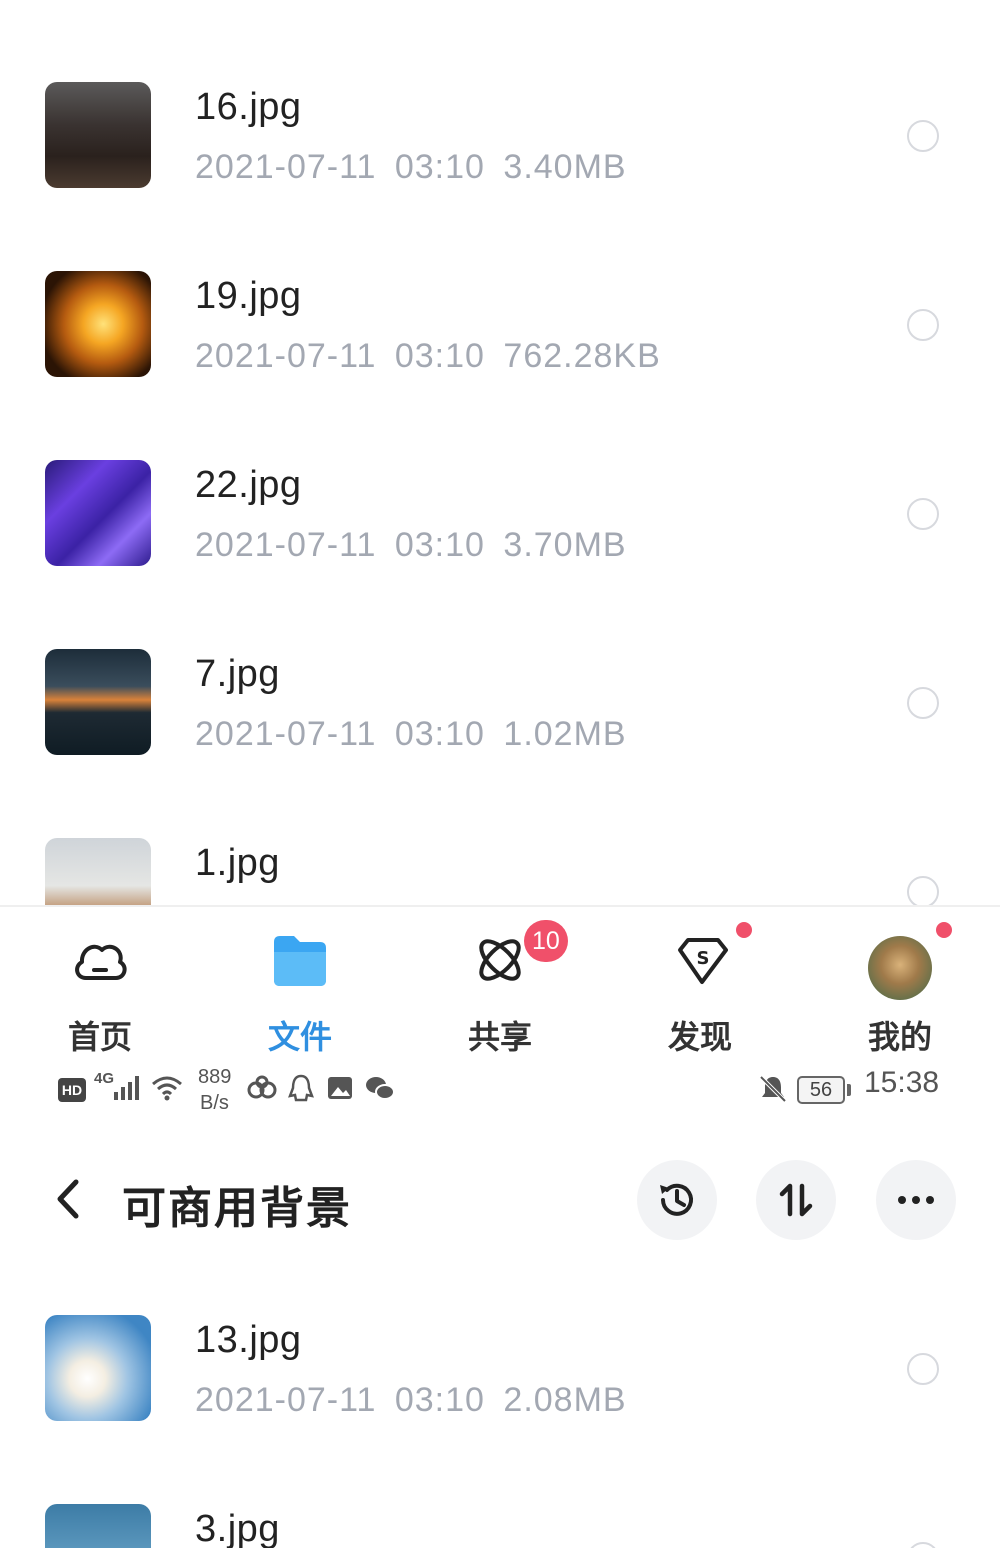 The height and width of the screenshot is (1548, 1000). Describe the element at coordinates (100, 995) in the screenshot. I see `nav-item-home: 首页` at that location.